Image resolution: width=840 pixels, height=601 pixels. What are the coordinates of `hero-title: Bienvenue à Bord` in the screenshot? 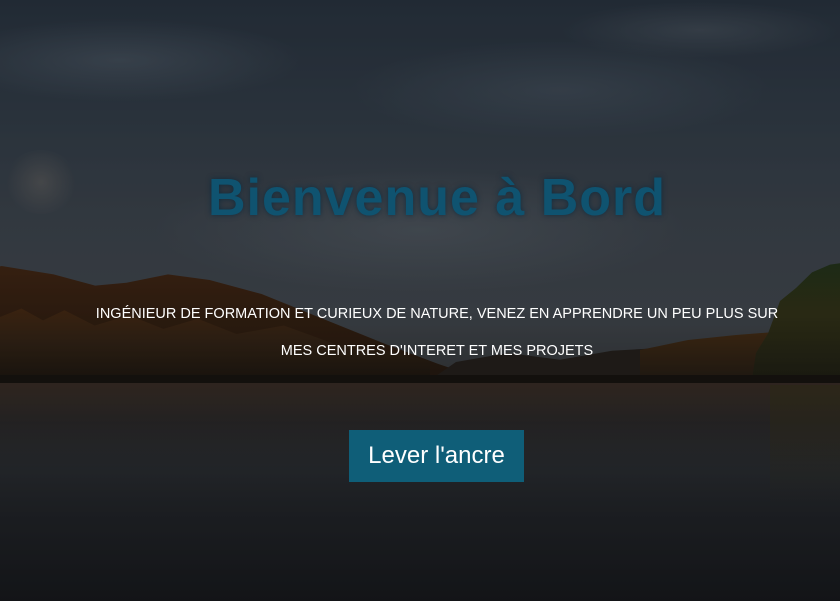 It's located at (437, 198).